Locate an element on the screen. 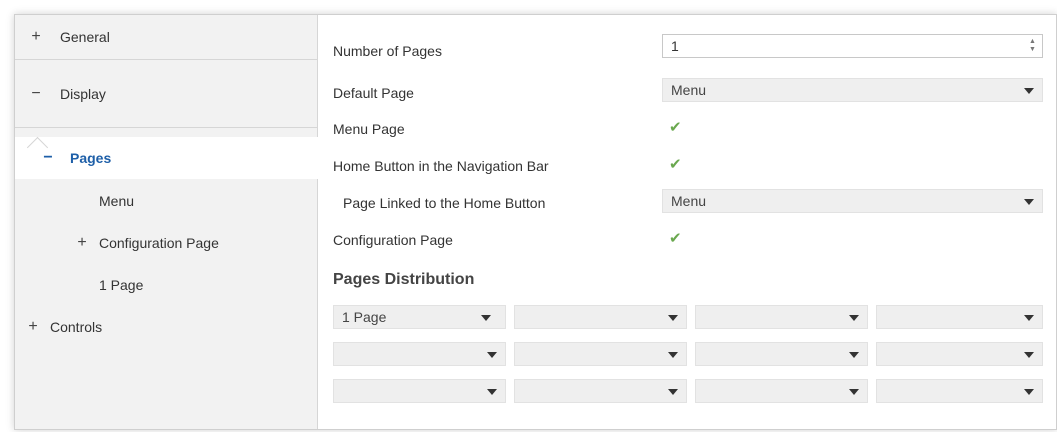 The width and height of the screenshot is (1057, 432). sidebar-item-label: Menu is located at coordinates (117, 201).